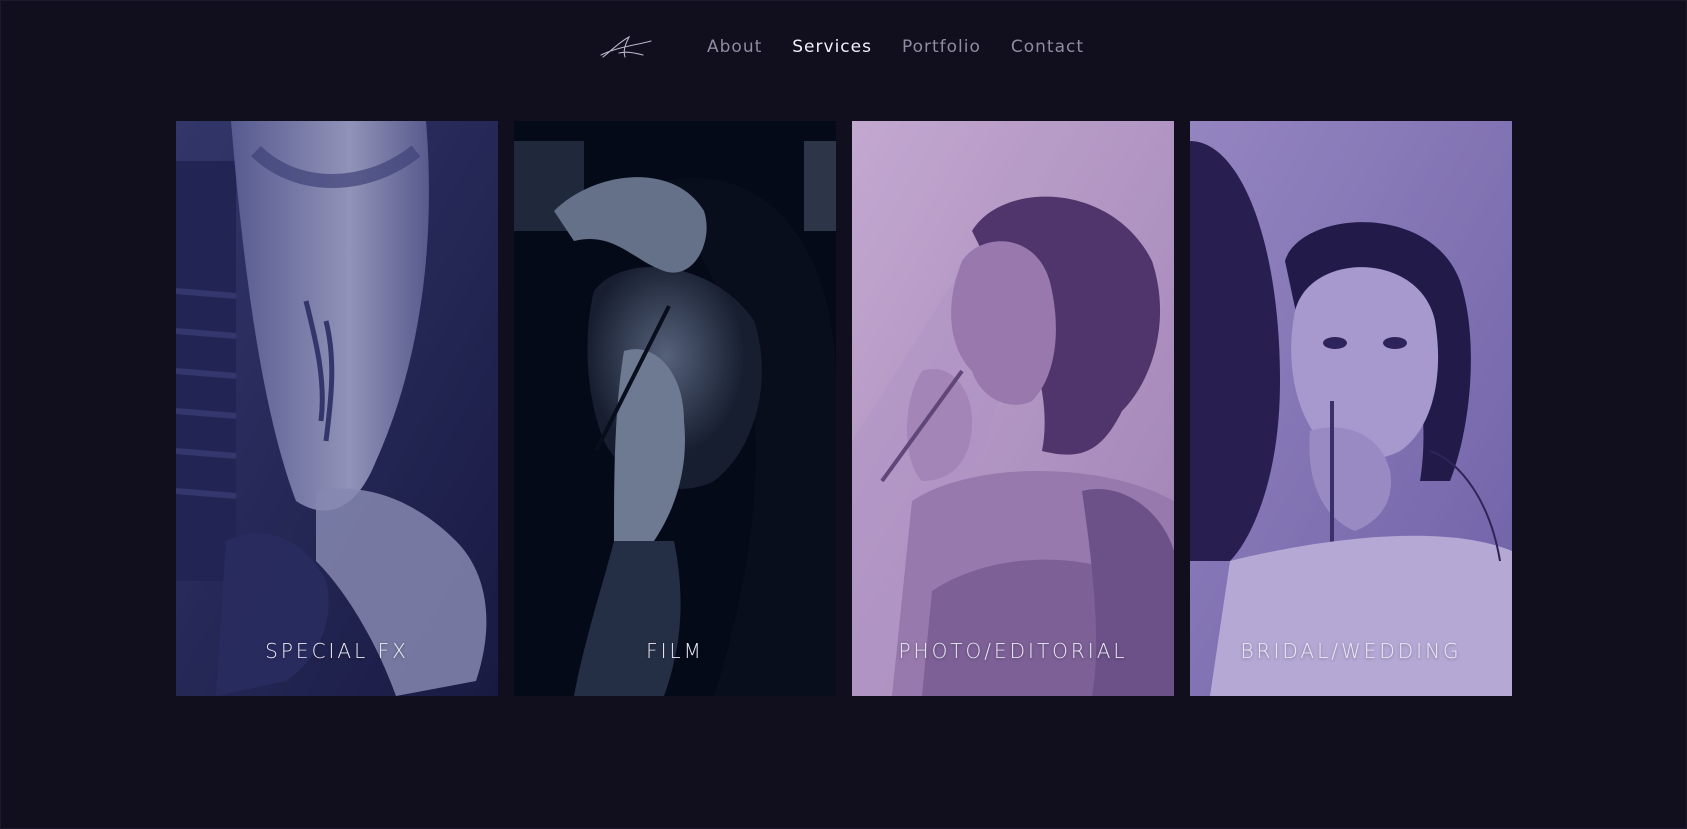 The width and height of the screenshot is (1687, 829). Describe the element at coordinates (1047, 47) in the screenshot. I see `nav-contact-link: Contact` at that location.